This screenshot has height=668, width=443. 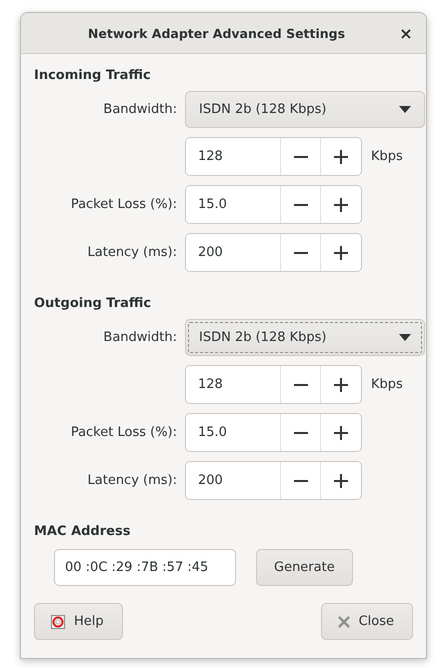 What do you see at coordinates (58, 621) in the screenshot?
I see `lifebuoy-icon` at bounding box center [58, 621].